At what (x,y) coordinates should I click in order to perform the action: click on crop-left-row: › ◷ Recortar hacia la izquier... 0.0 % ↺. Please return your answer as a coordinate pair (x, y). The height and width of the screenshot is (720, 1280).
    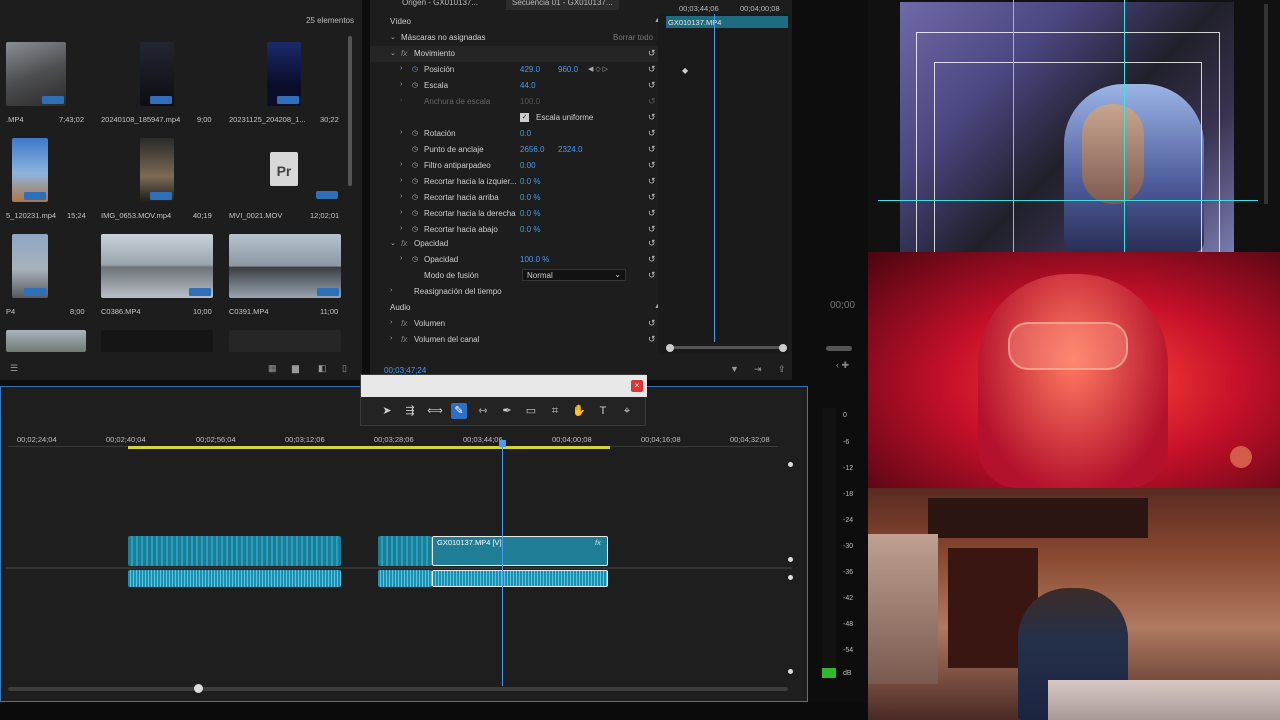
    Looking at the image, I should click on (520, 182).